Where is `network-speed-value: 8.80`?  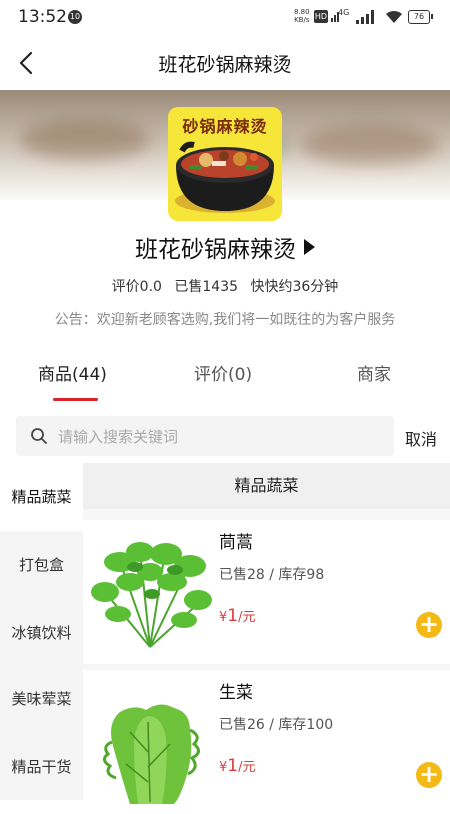 network-speed-value: 8.80 is located at coordinates (302, 12).